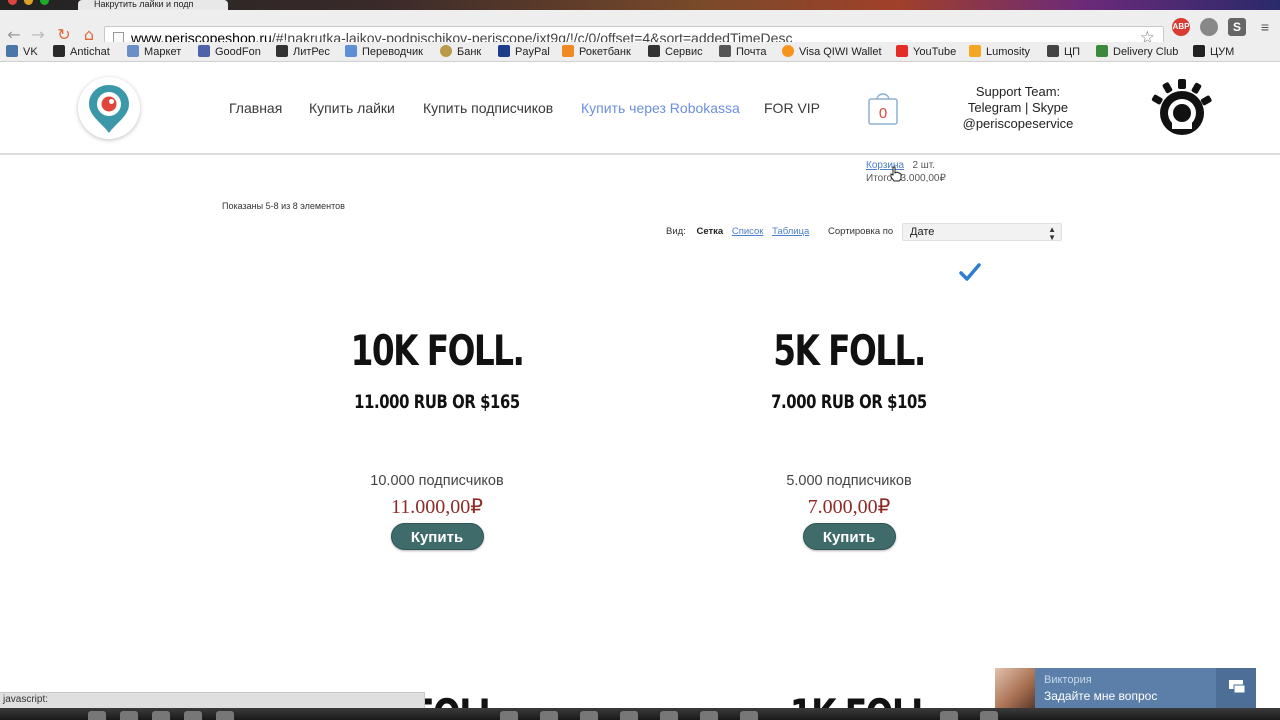 Image resolution: width=1280 pixels, height=720 pixels. Describe the element at coordinates (12, 2) in the screenshot. I see `close-window-icon` at that location.